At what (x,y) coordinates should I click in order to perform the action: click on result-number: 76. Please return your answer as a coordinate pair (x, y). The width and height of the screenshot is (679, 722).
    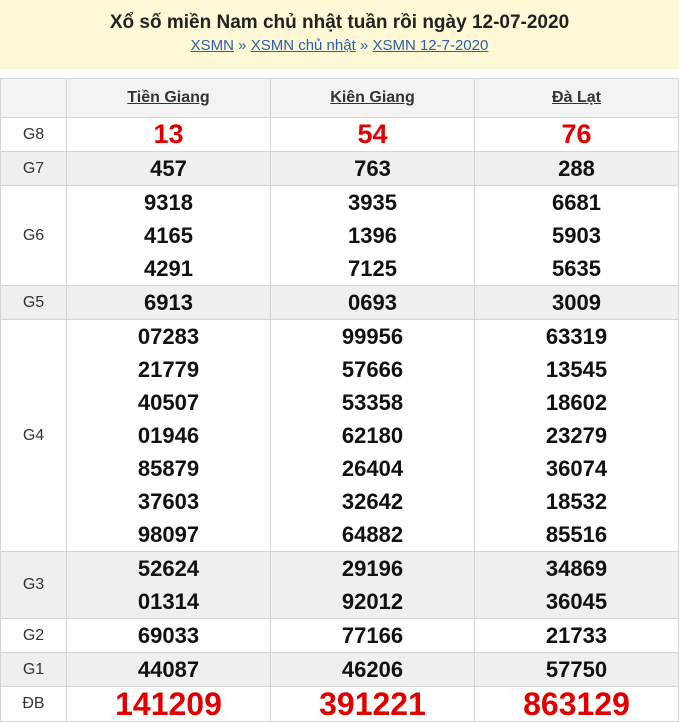
    Looking at the image, I should click on (576, 134).